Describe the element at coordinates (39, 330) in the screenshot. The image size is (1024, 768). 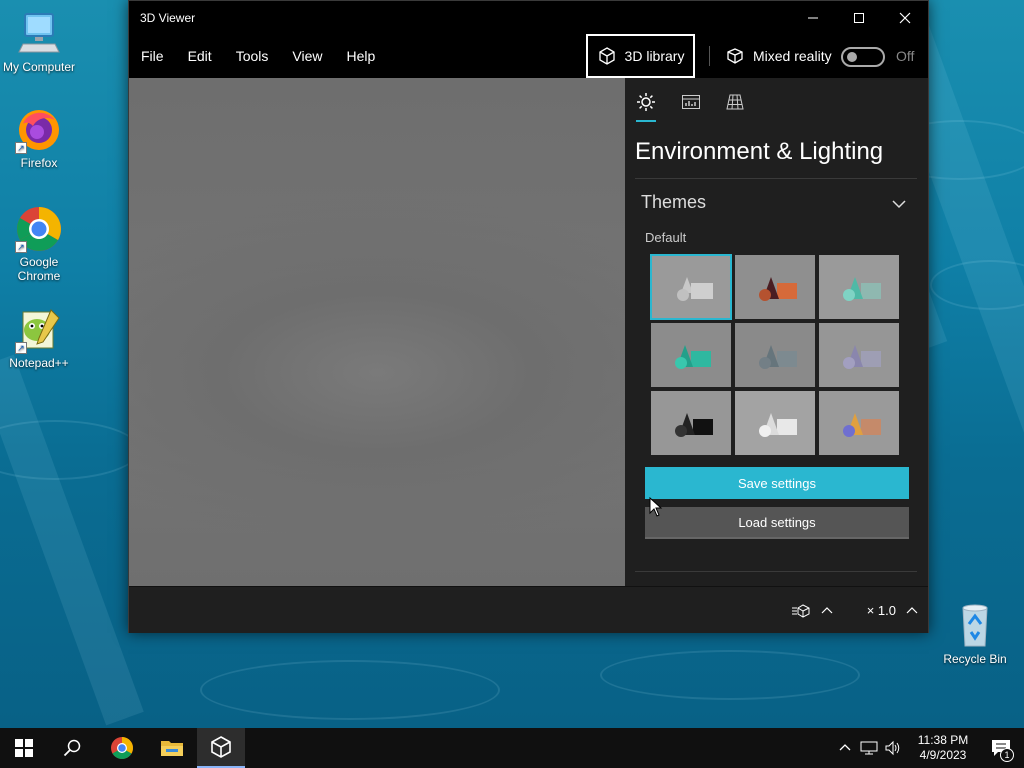
I see `notepadpp-icon: ↗` at that location.